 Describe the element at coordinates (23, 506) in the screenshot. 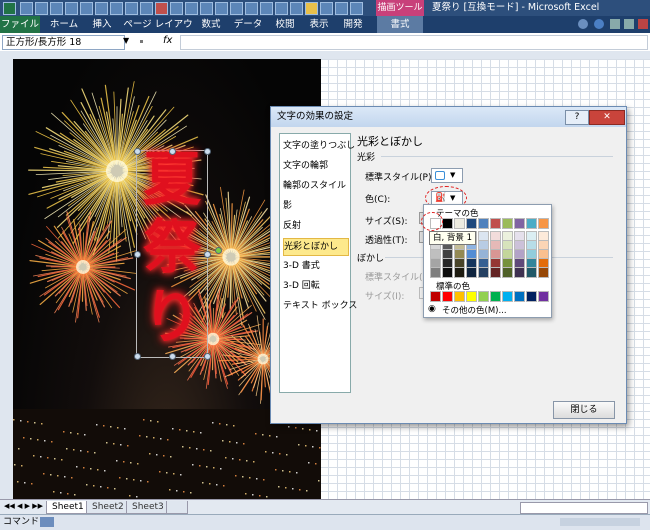

I see `sheet-nav-icon: ◀◀ ◀ ▶ ▶▶` at that location.